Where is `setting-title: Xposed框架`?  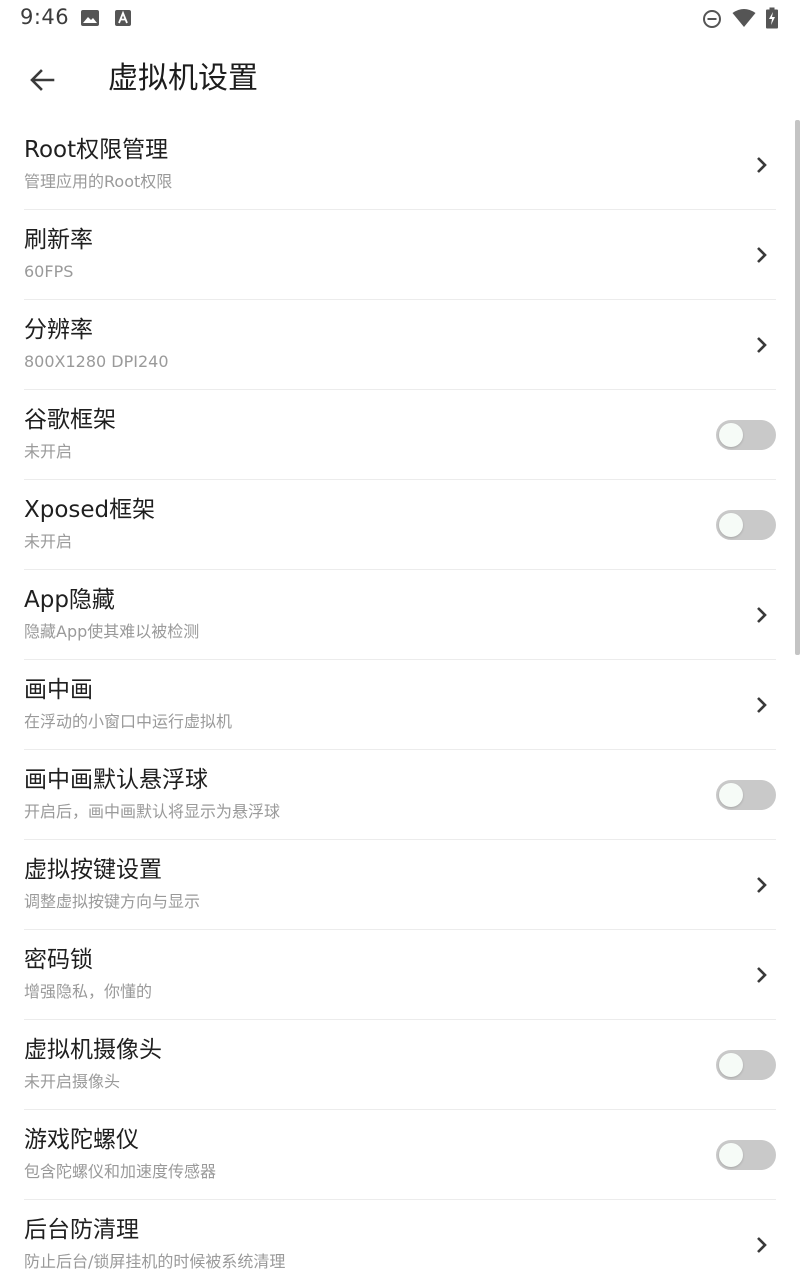 setting-title: Xposed框架 is located at coordinates (90, 510).